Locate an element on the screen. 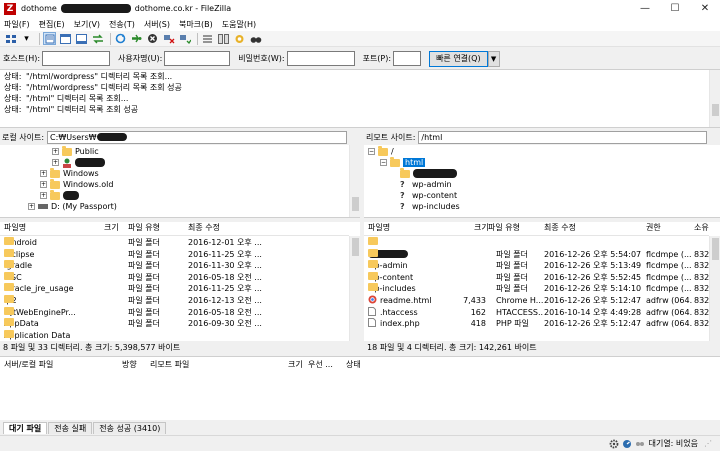 Image resolution: width=720 pixels, height=451 pixels. tree-item-html: − html is located at coordinates (403, 162).